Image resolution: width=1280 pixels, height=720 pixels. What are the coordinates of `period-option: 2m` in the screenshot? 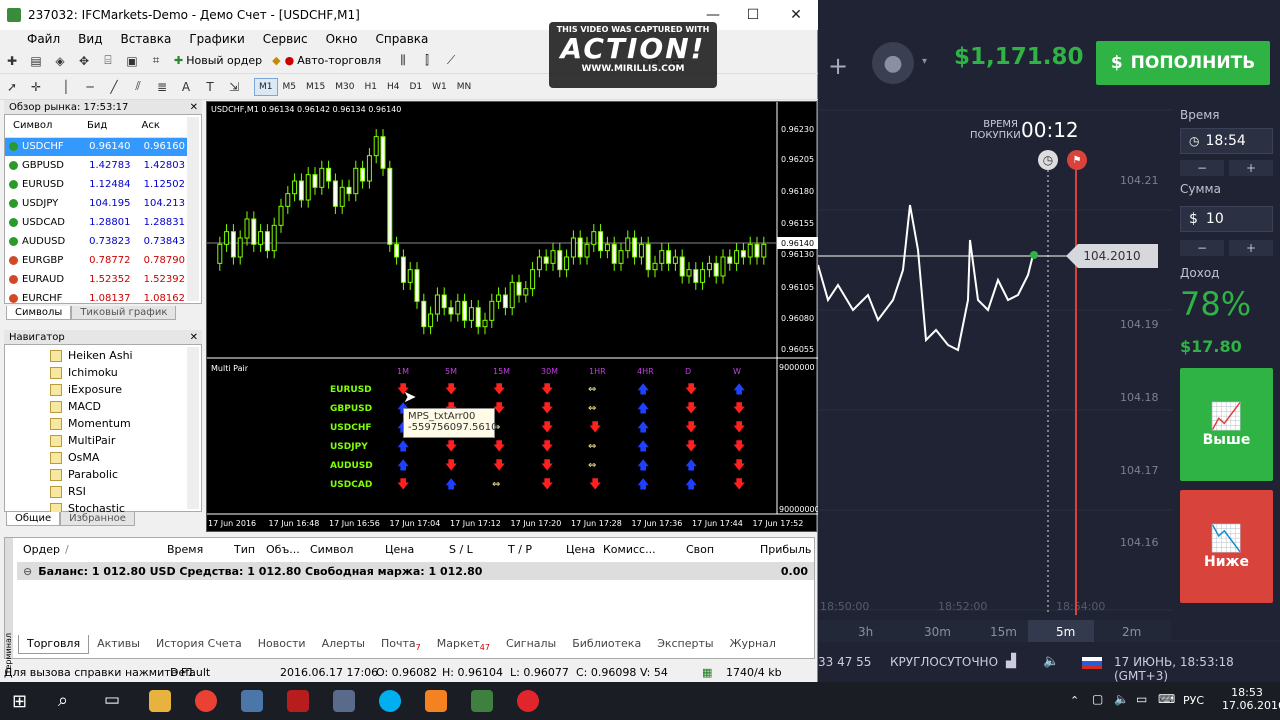 It's located at (1131, 632).